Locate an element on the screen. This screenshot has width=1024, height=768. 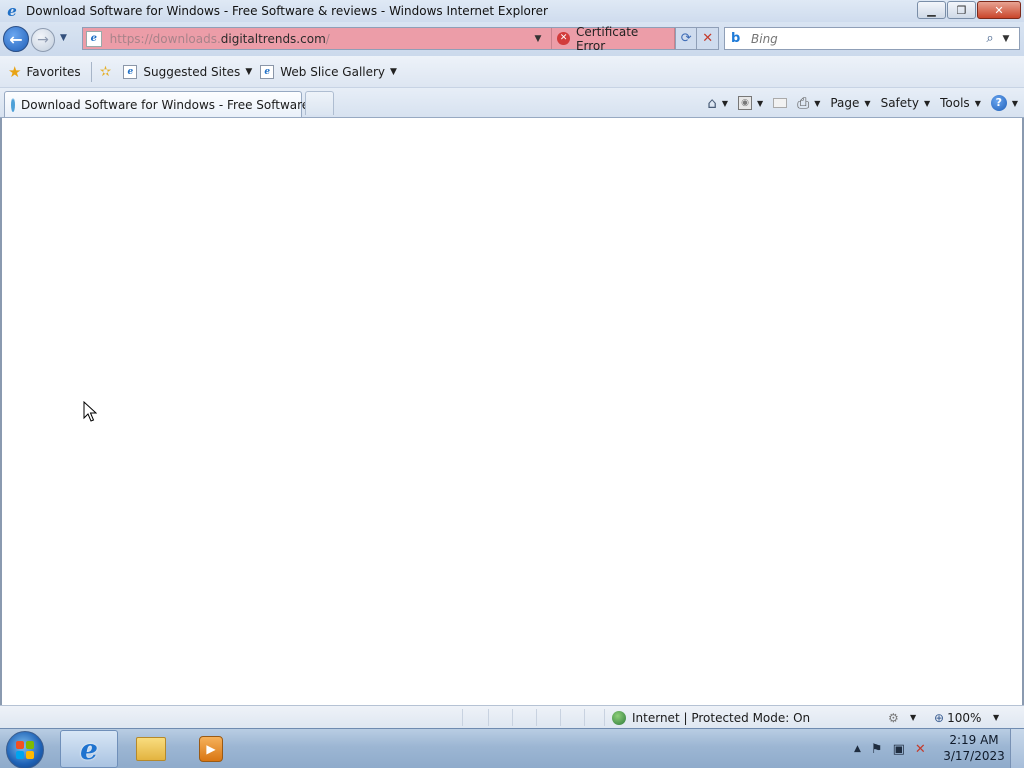
zoom-label: 100% is located at coordinates (964, 717).